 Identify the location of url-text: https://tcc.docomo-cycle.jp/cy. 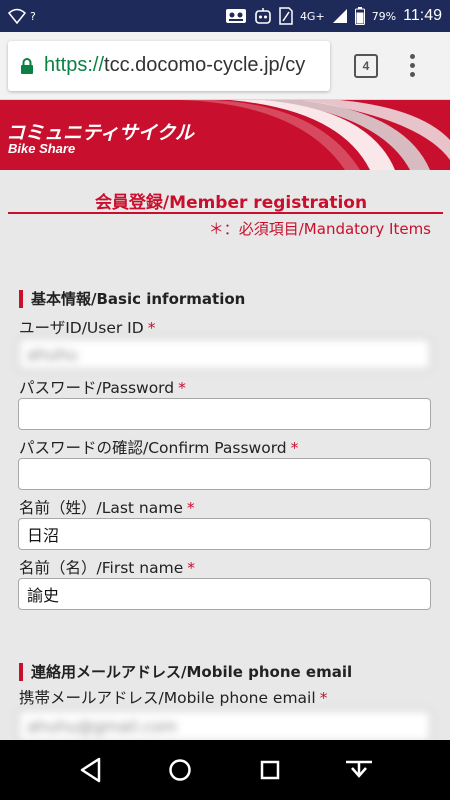
(174, 65).